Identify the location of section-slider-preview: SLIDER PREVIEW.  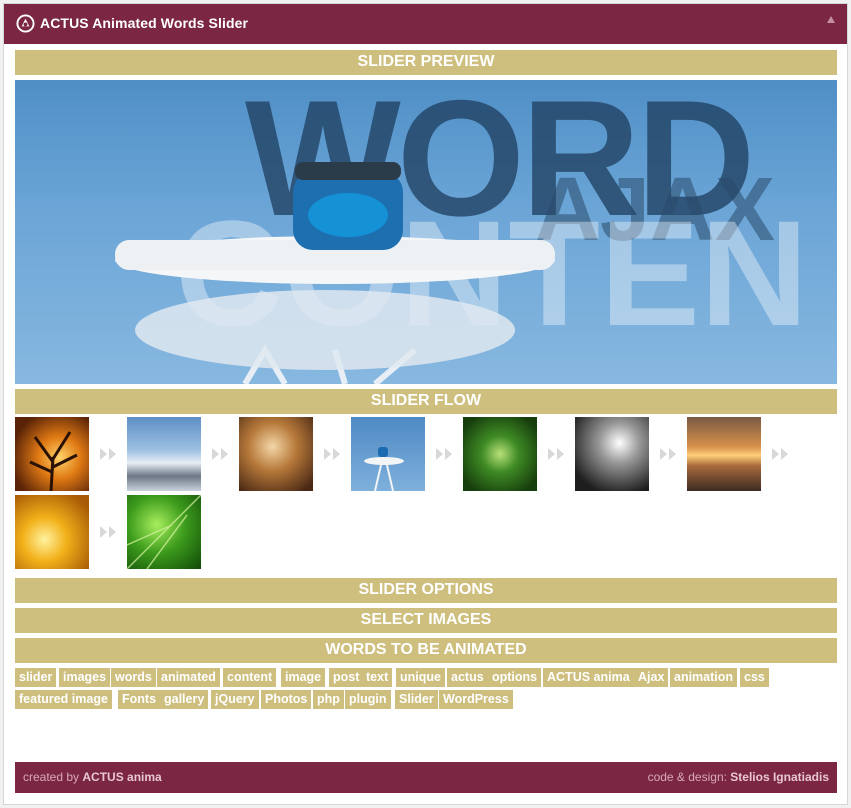
(426, 62).